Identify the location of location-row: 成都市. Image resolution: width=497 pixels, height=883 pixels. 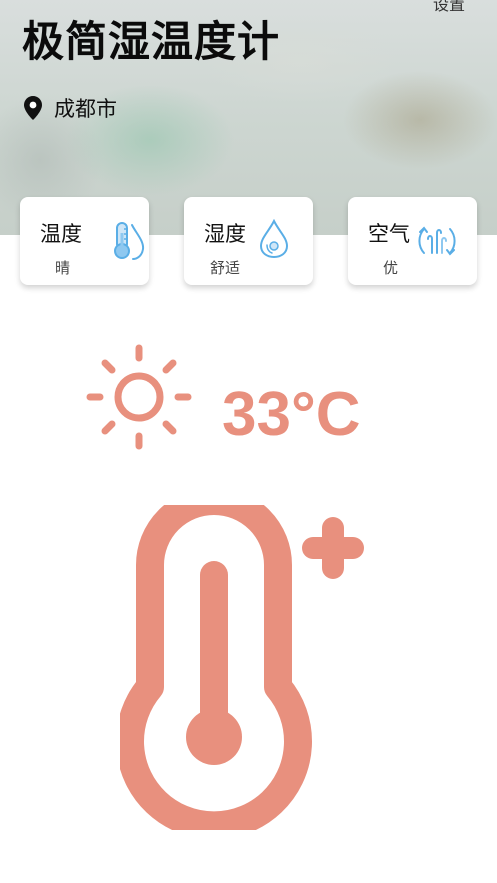
(70, 108).